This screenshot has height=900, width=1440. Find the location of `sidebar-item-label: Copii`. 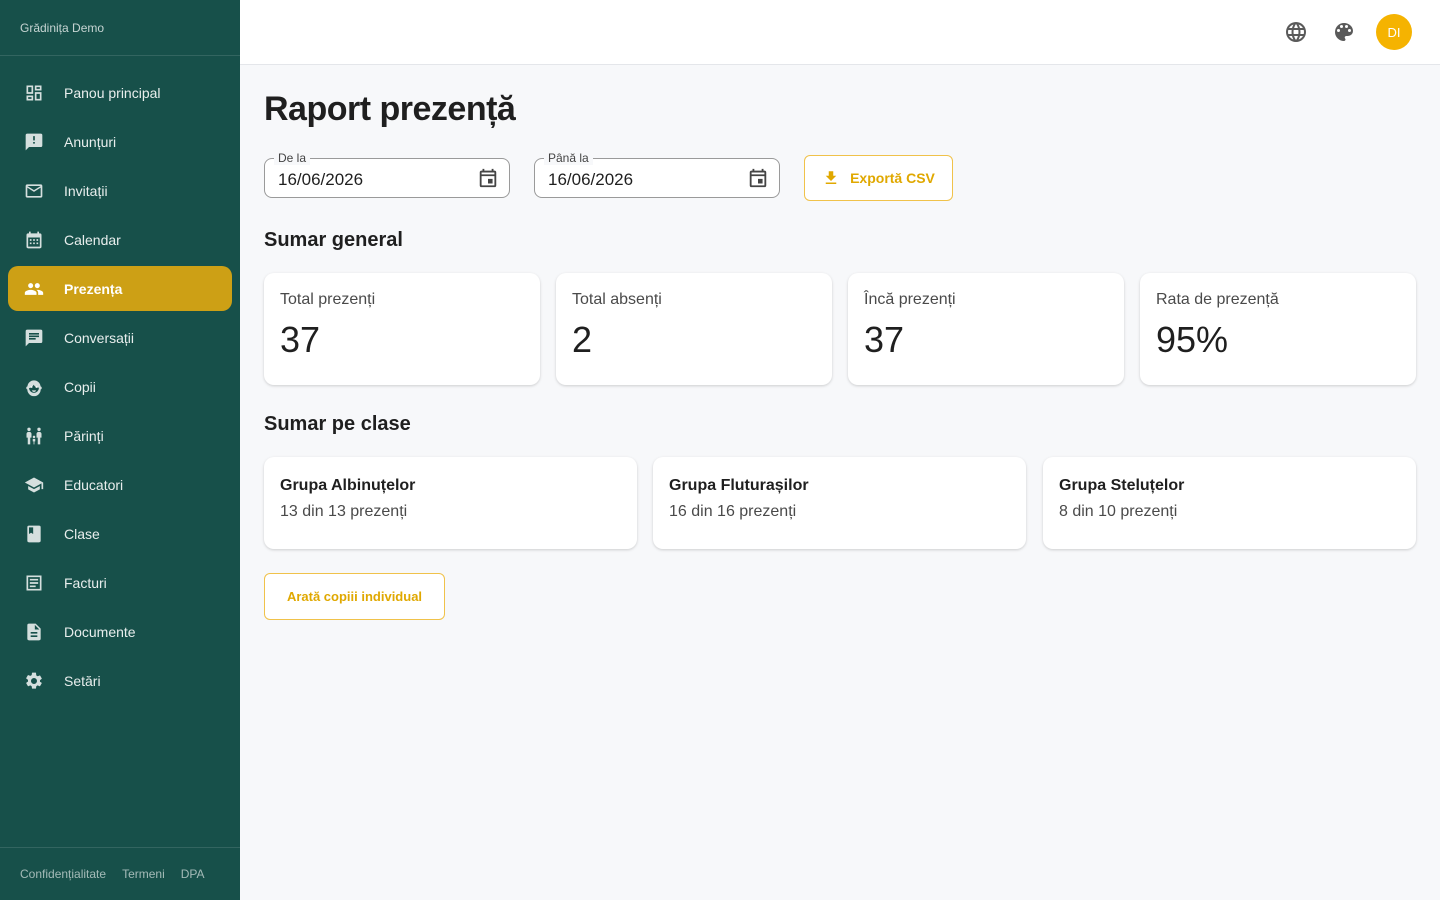

sidebar-item-label: Copii is located at coordinates (80, 386).